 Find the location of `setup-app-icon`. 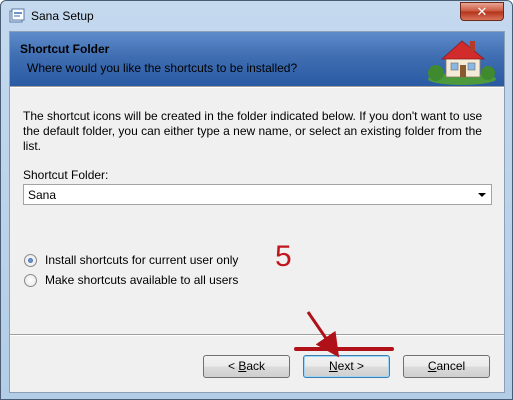

setup-app-icon is located at coordinates (17, 15).